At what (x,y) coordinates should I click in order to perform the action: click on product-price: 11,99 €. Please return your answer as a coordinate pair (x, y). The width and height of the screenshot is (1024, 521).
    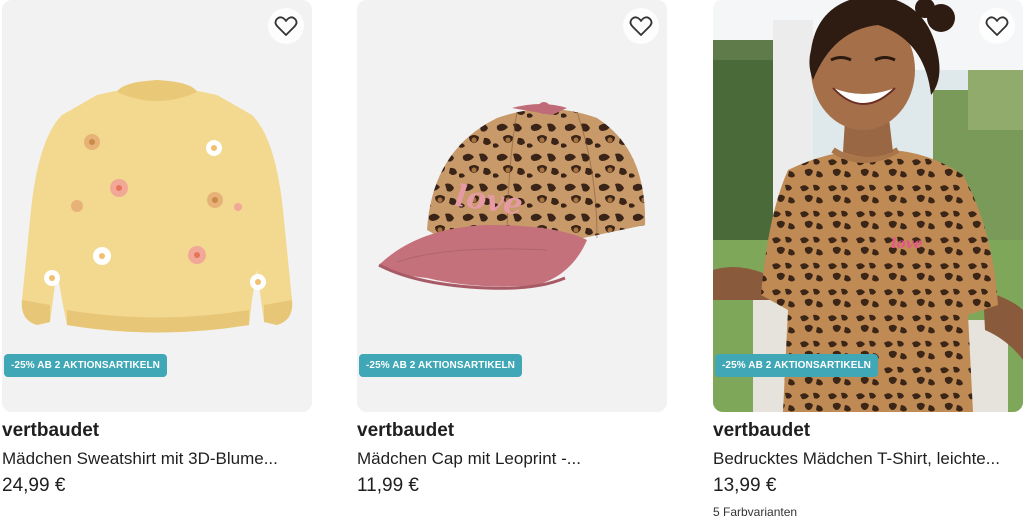
    Looking at the image, I should click on (388, 485).